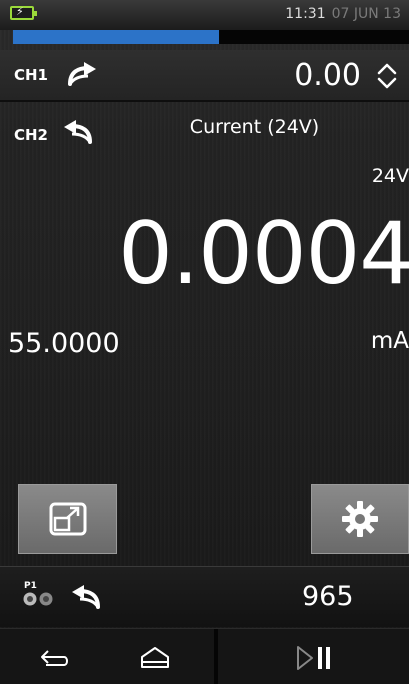 The height and width of the screenshot is (684, 409). Describe the element at coordinates (328, 596) in the screenshot. I see `p1-value: 965` at that location.